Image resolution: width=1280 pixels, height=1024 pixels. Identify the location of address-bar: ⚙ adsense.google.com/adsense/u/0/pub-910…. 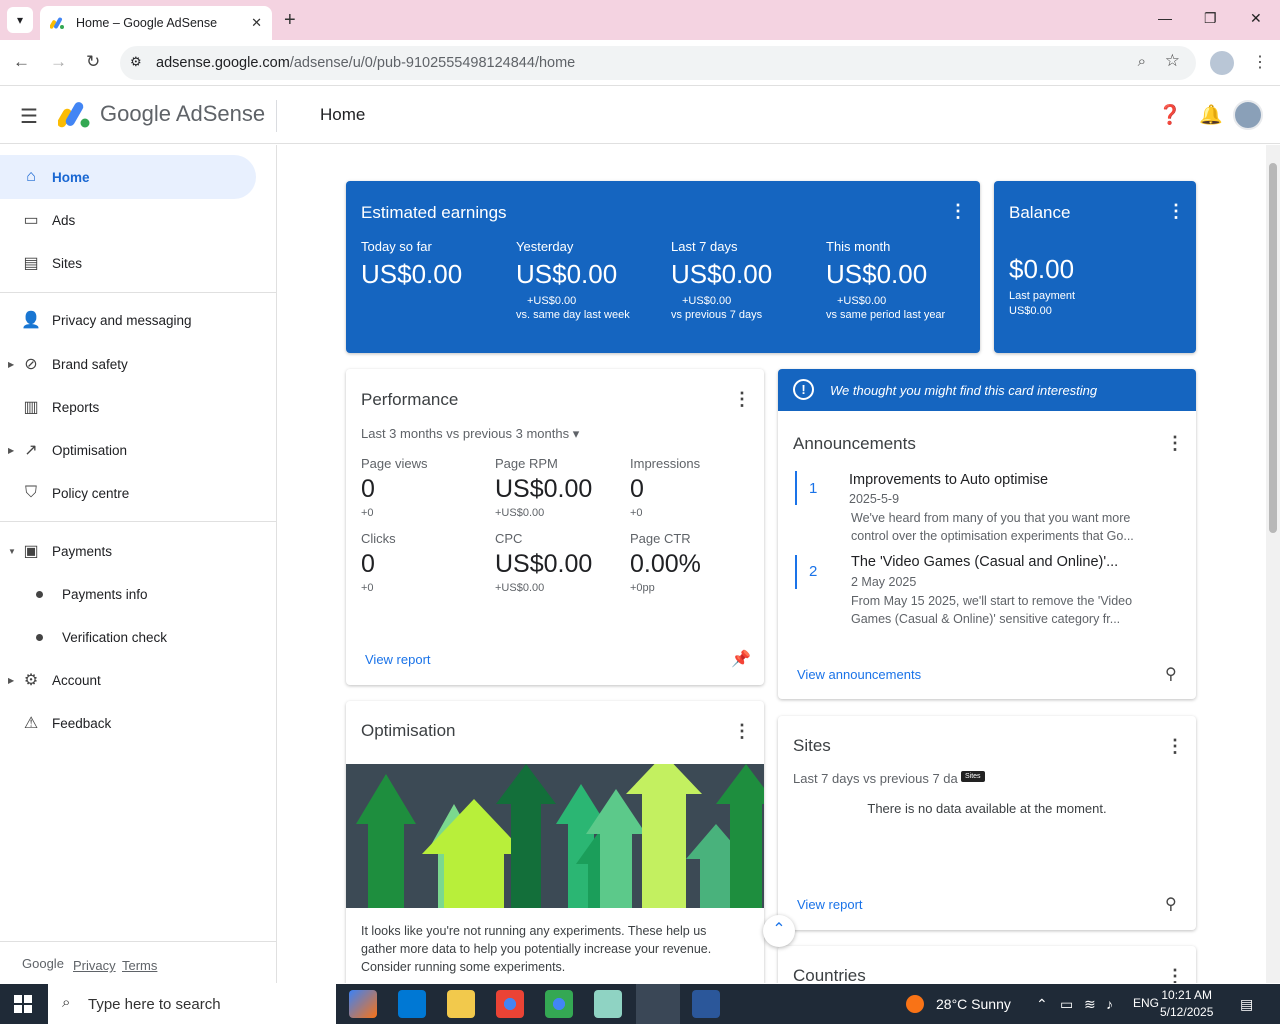
(658, 63).